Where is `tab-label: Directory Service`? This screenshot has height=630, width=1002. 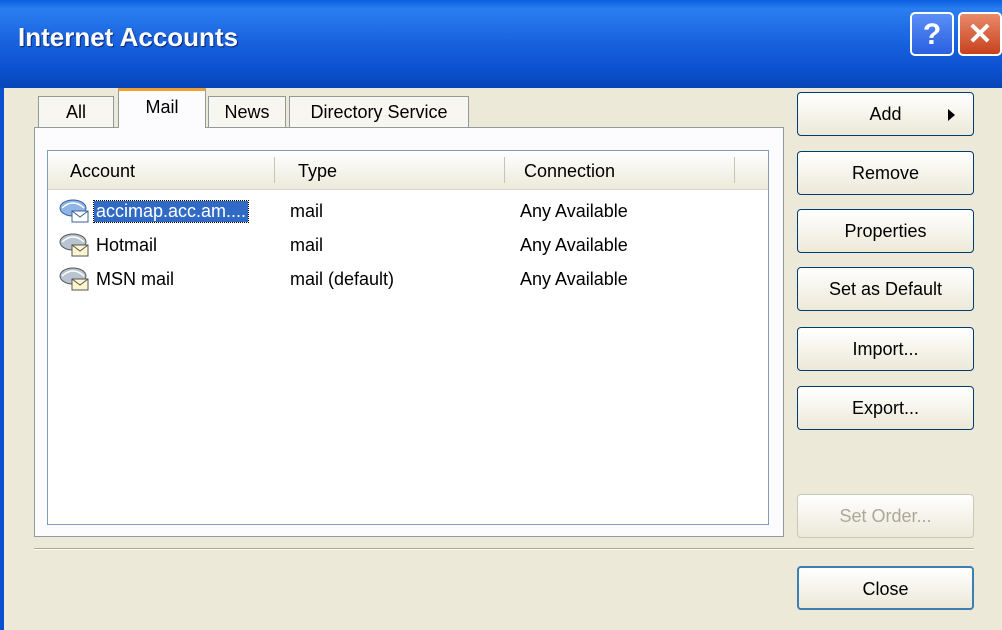 tab-label: Directory Service is located at coordinates (379, 112).